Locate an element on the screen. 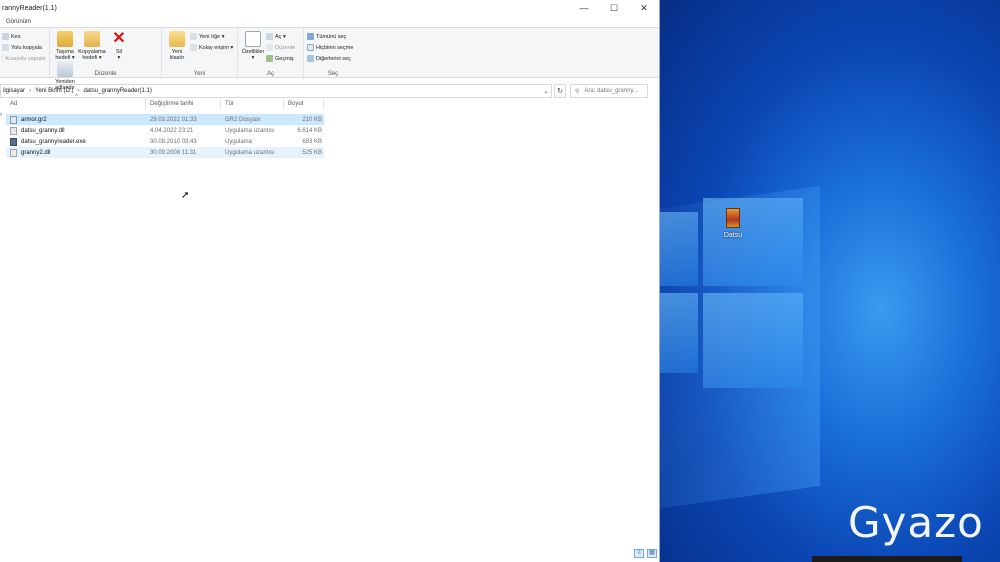 The image size is (1000, 562). open-group: Özellikler ▾ Aç ▾ Düzenle Geçmiş Aç is located at coordinates (271, 53).